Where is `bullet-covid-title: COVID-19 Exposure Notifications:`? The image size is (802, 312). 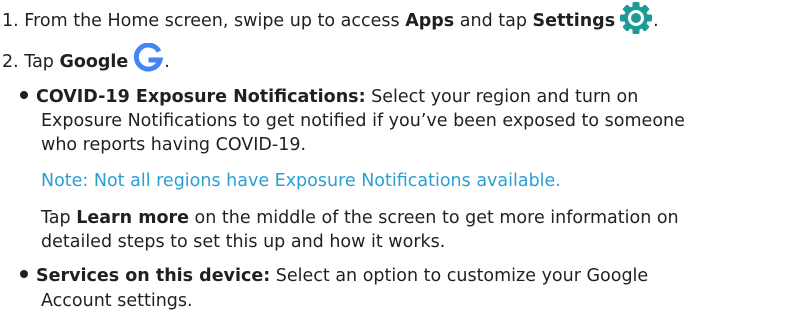
bullet-covid-title: COVID-19 Exposure Notifications: is located at coordinates (201, 97).